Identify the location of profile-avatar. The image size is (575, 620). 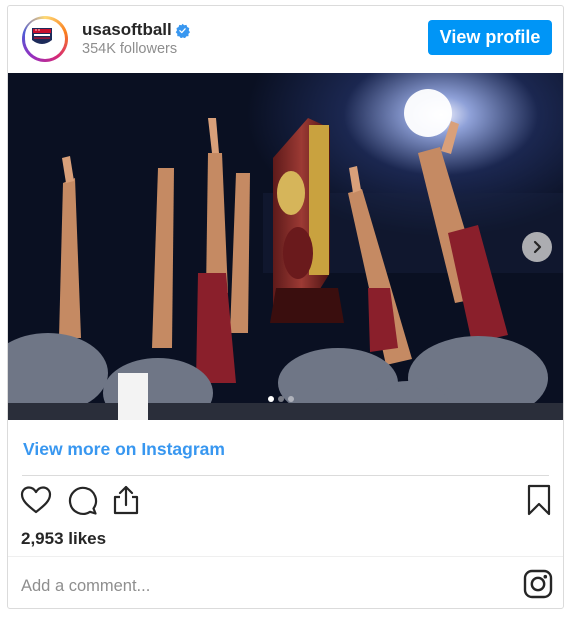
(45, 39).